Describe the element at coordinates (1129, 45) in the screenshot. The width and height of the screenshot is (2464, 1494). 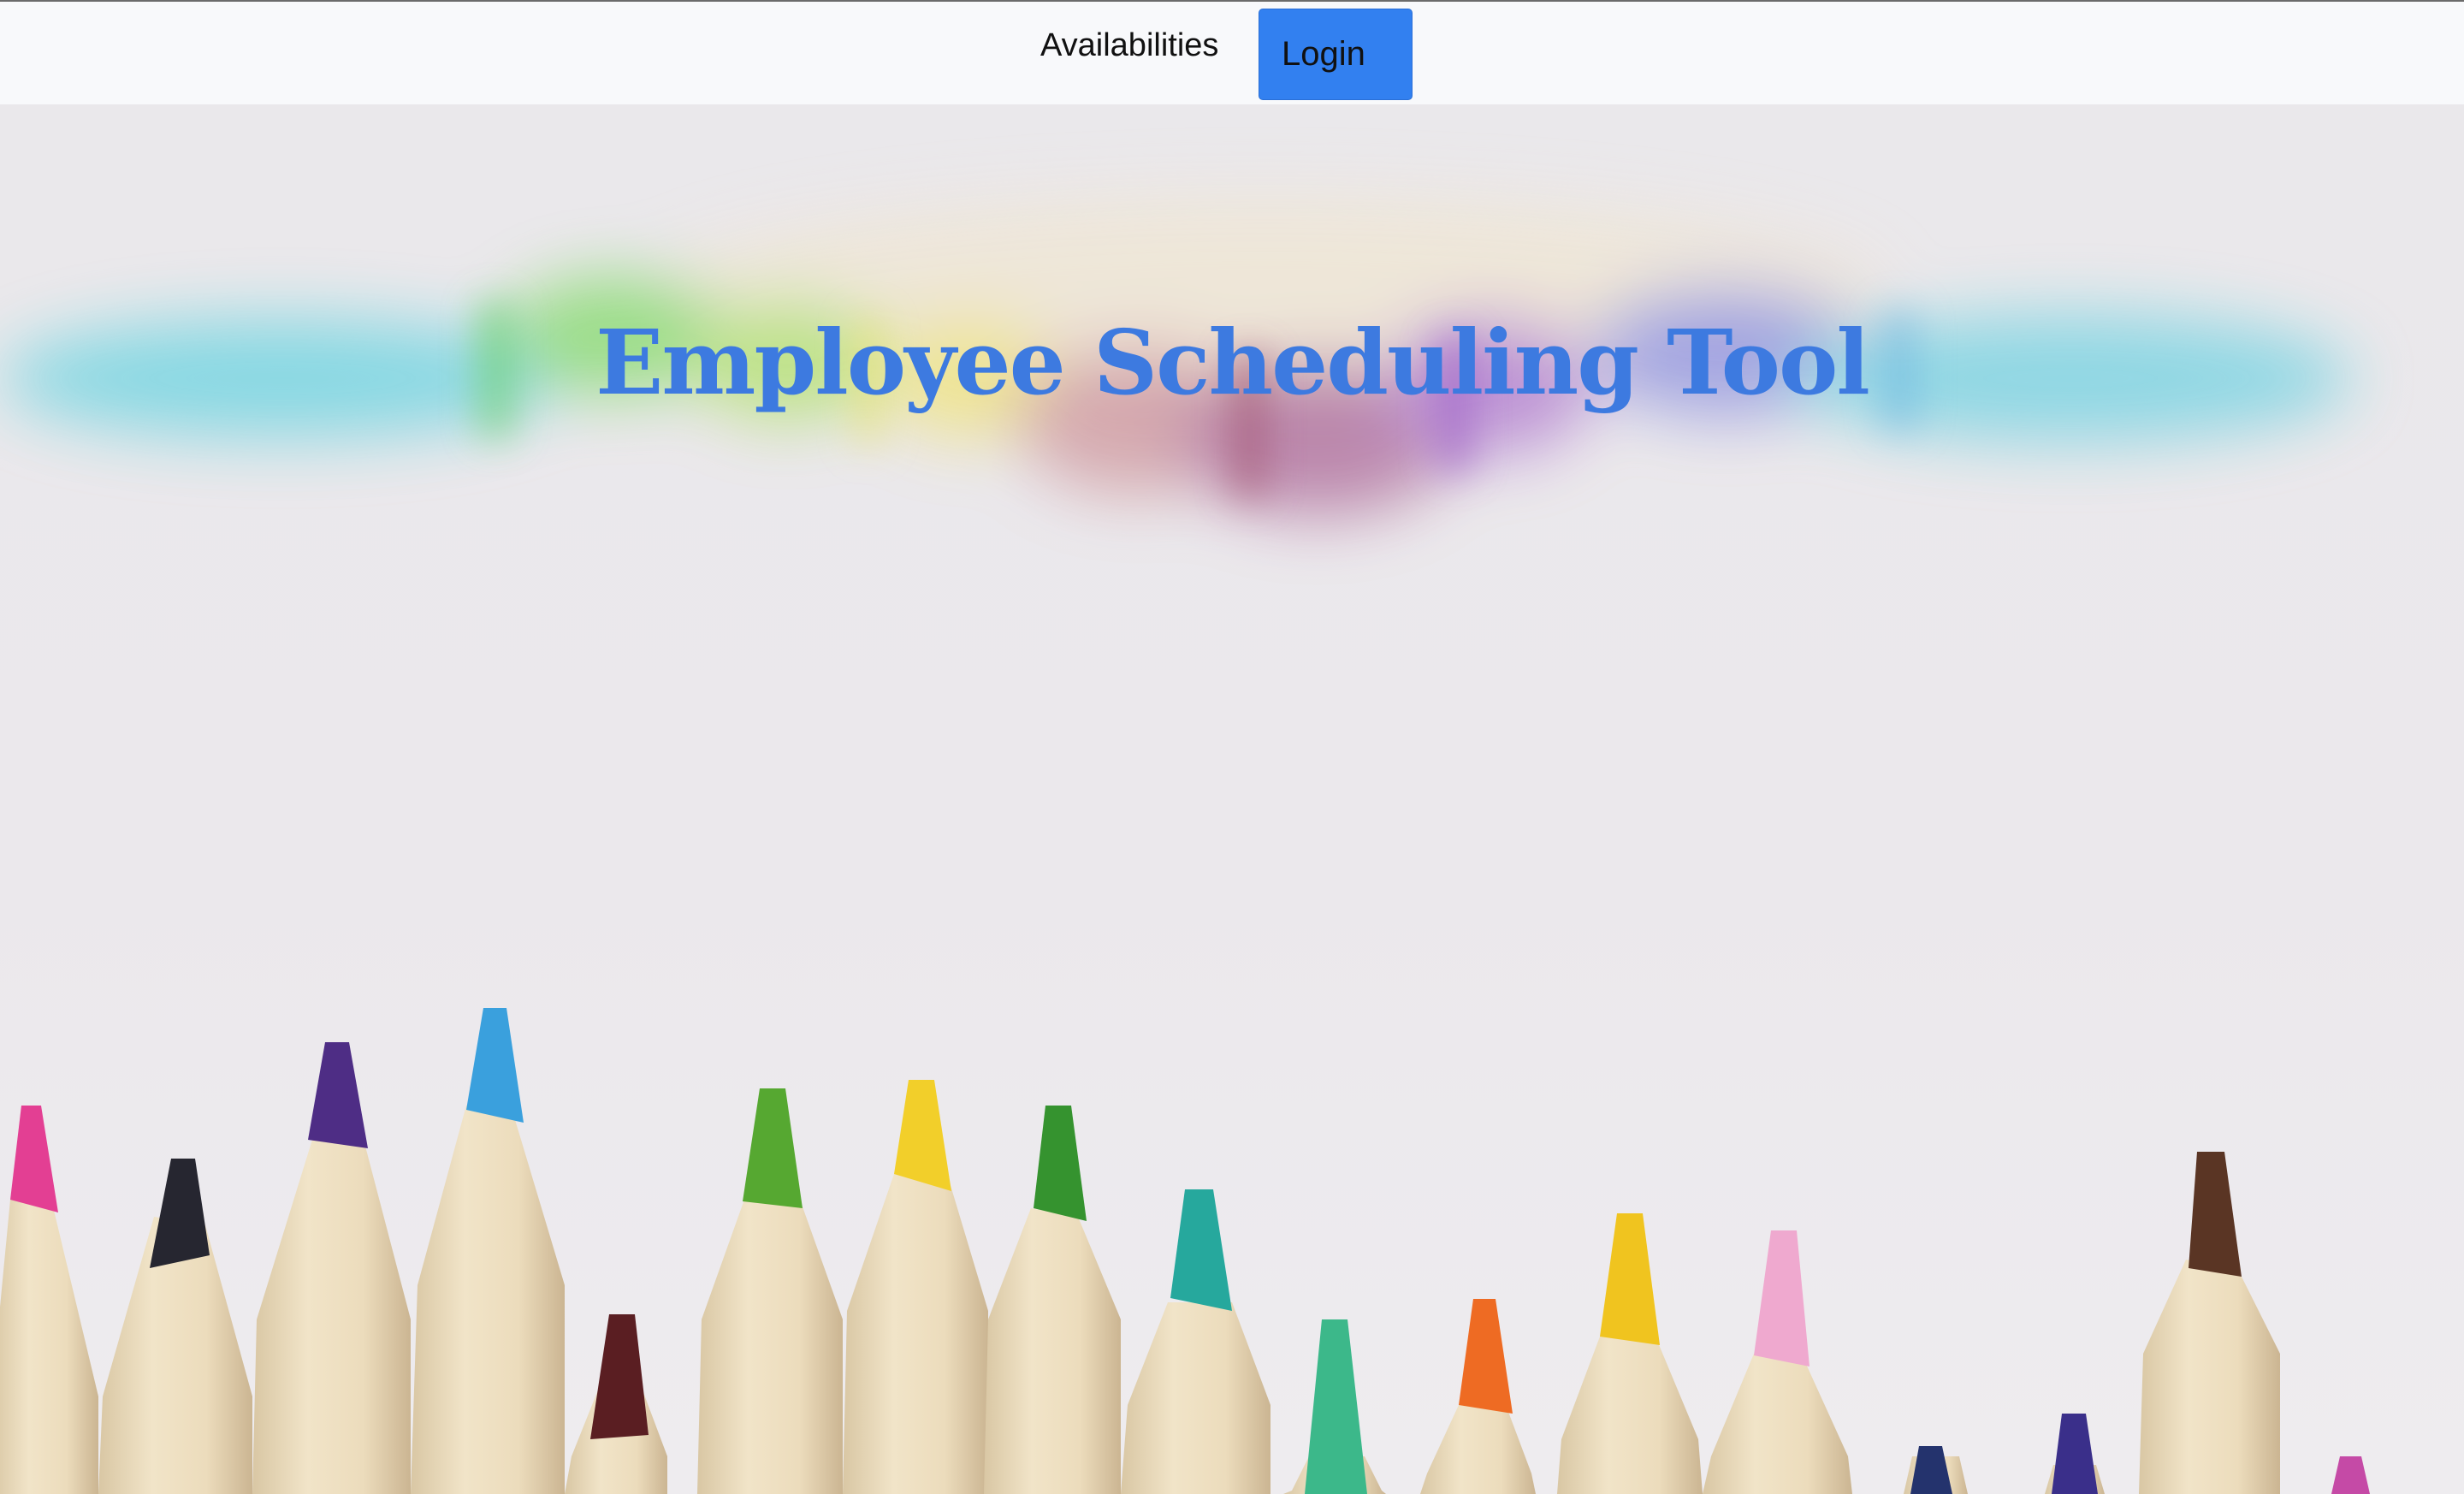
I see `availabilities-link: Availabilities` at that location.